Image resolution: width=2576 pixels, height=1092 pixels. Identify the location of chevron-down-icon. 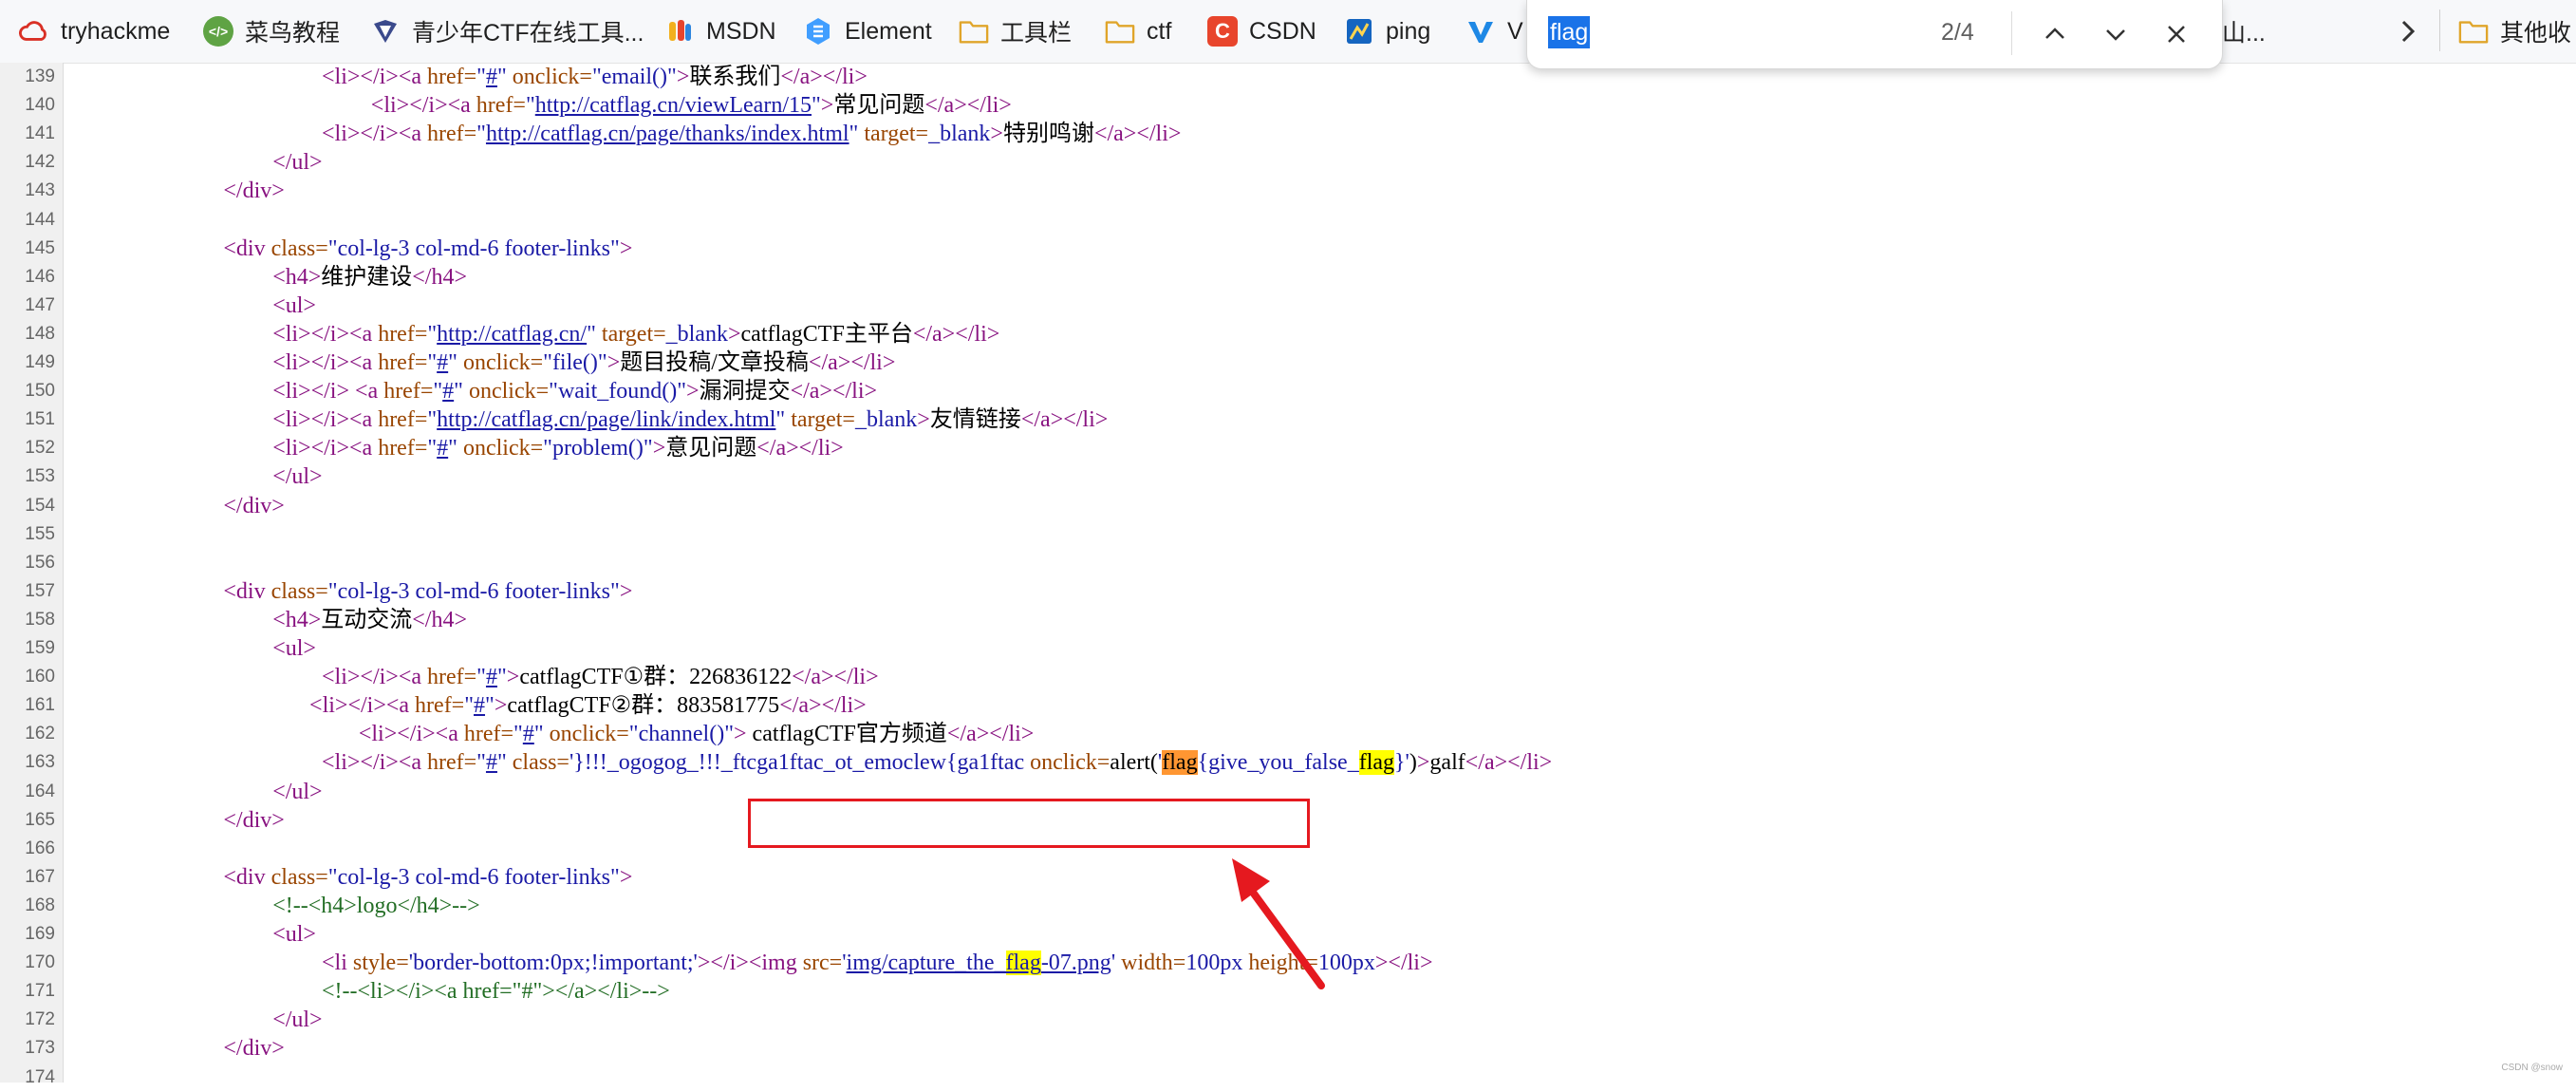
(2116, 35).